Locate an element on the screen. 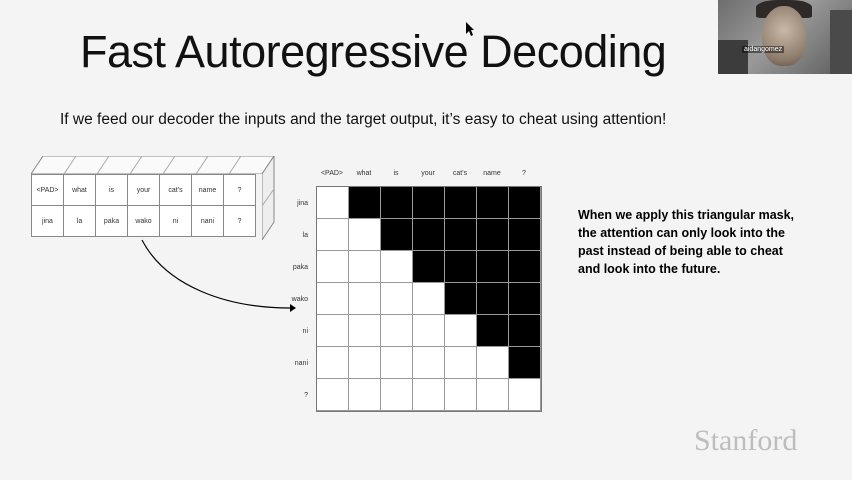 The width and height of the screenshot is (852, 480). slide-title: Fast Autoregressive Decoding is located at coordinates (373, 51).